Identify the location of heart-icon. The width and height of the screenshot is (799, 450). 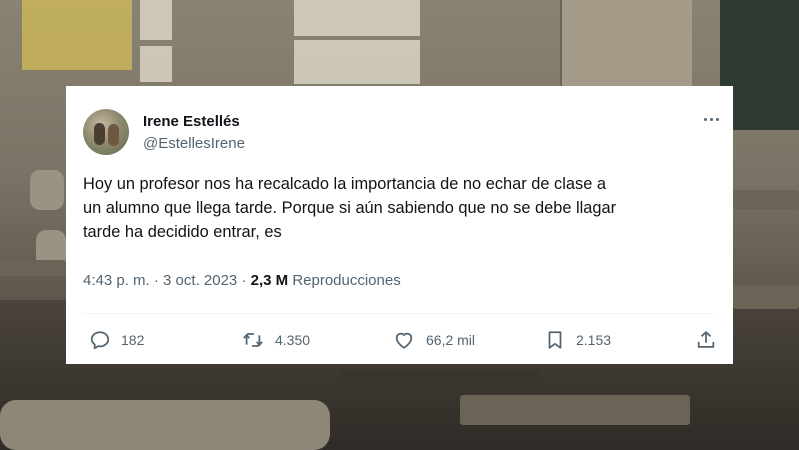
(404, 340).